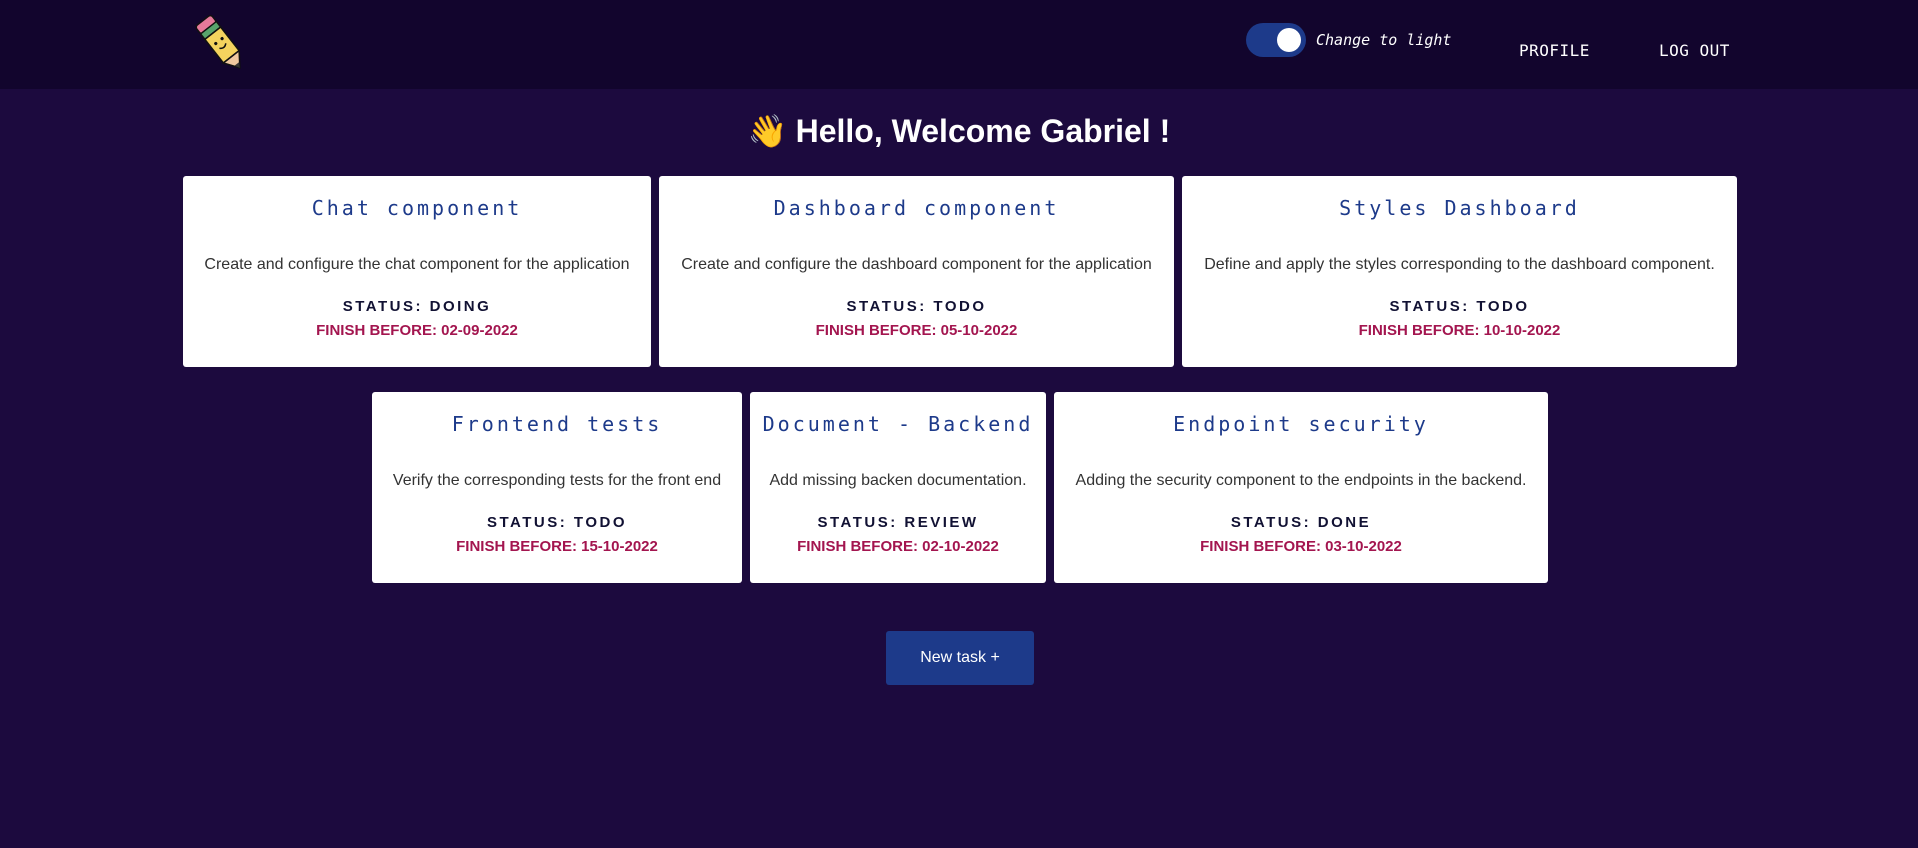 Image resolution: width=1918 pixels, height=848 pixels. Describe the element at coordinates (557, 546) in the screenshot. I see `task-deadline: FINISH BEFORE: 15-10-2022` at that location.